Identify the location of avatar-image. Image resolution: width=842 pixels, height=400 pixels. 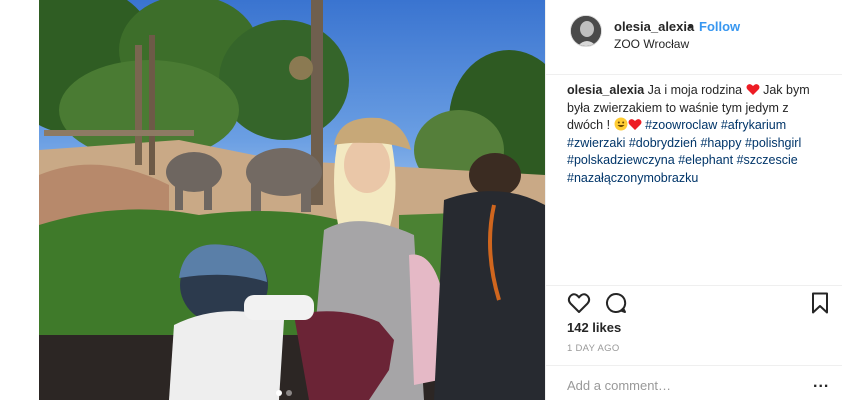
(586, 31).